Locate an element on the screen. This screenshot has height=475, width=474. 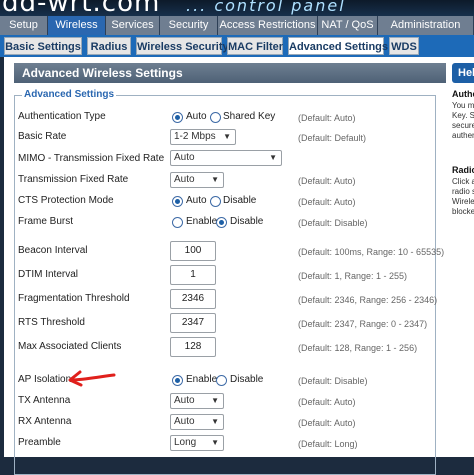
help-text-line: Wirele is located at coordinates (463, 201).